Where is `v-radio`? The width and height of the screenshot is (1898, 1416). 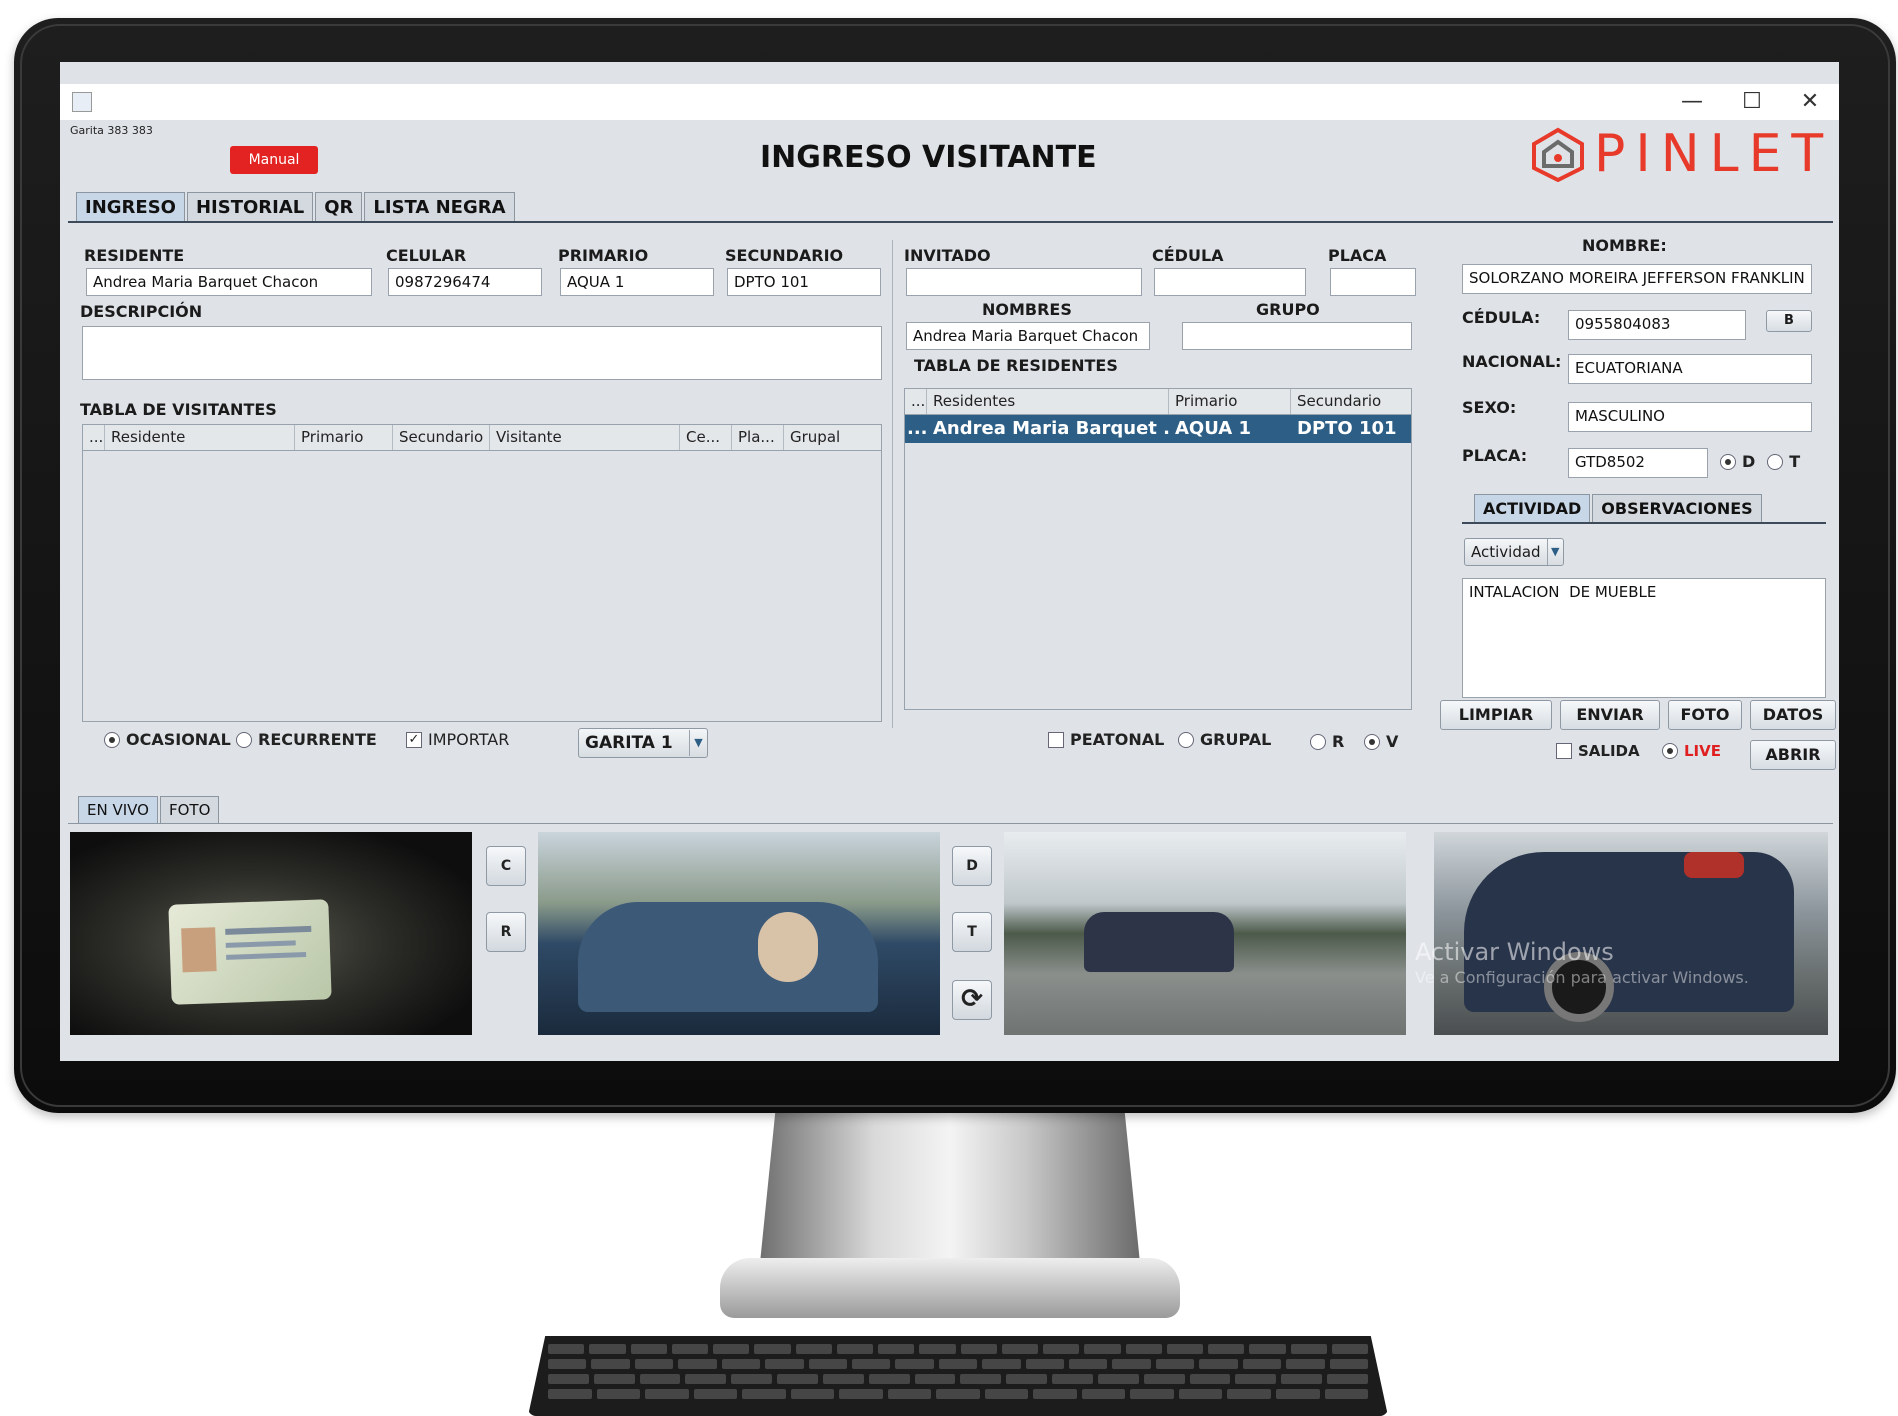 v-radio is located at coordinates (1372, 741).